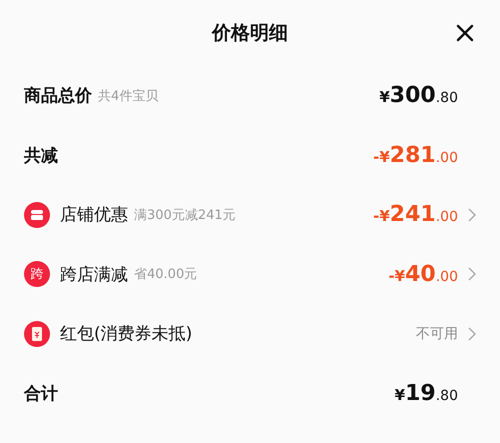  I want to click on row-label: 共减, so click(41, 155).